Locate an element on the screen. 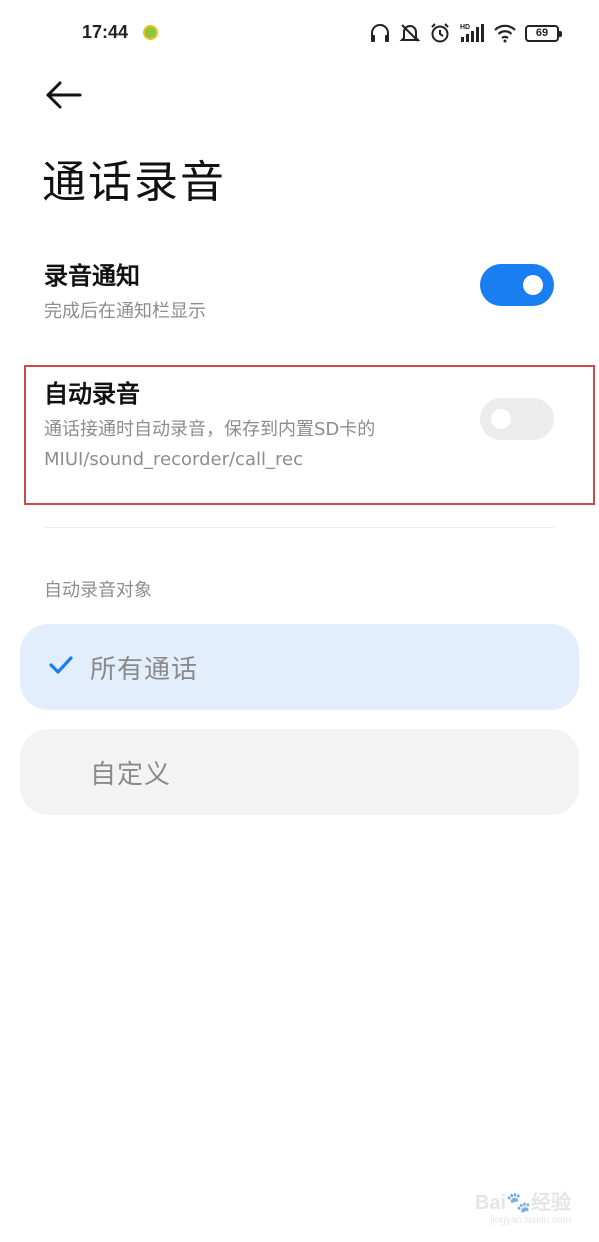 Image resolution: width=599 pixels, height=1242 pixels. back-button is located at coordinates (65, 95).